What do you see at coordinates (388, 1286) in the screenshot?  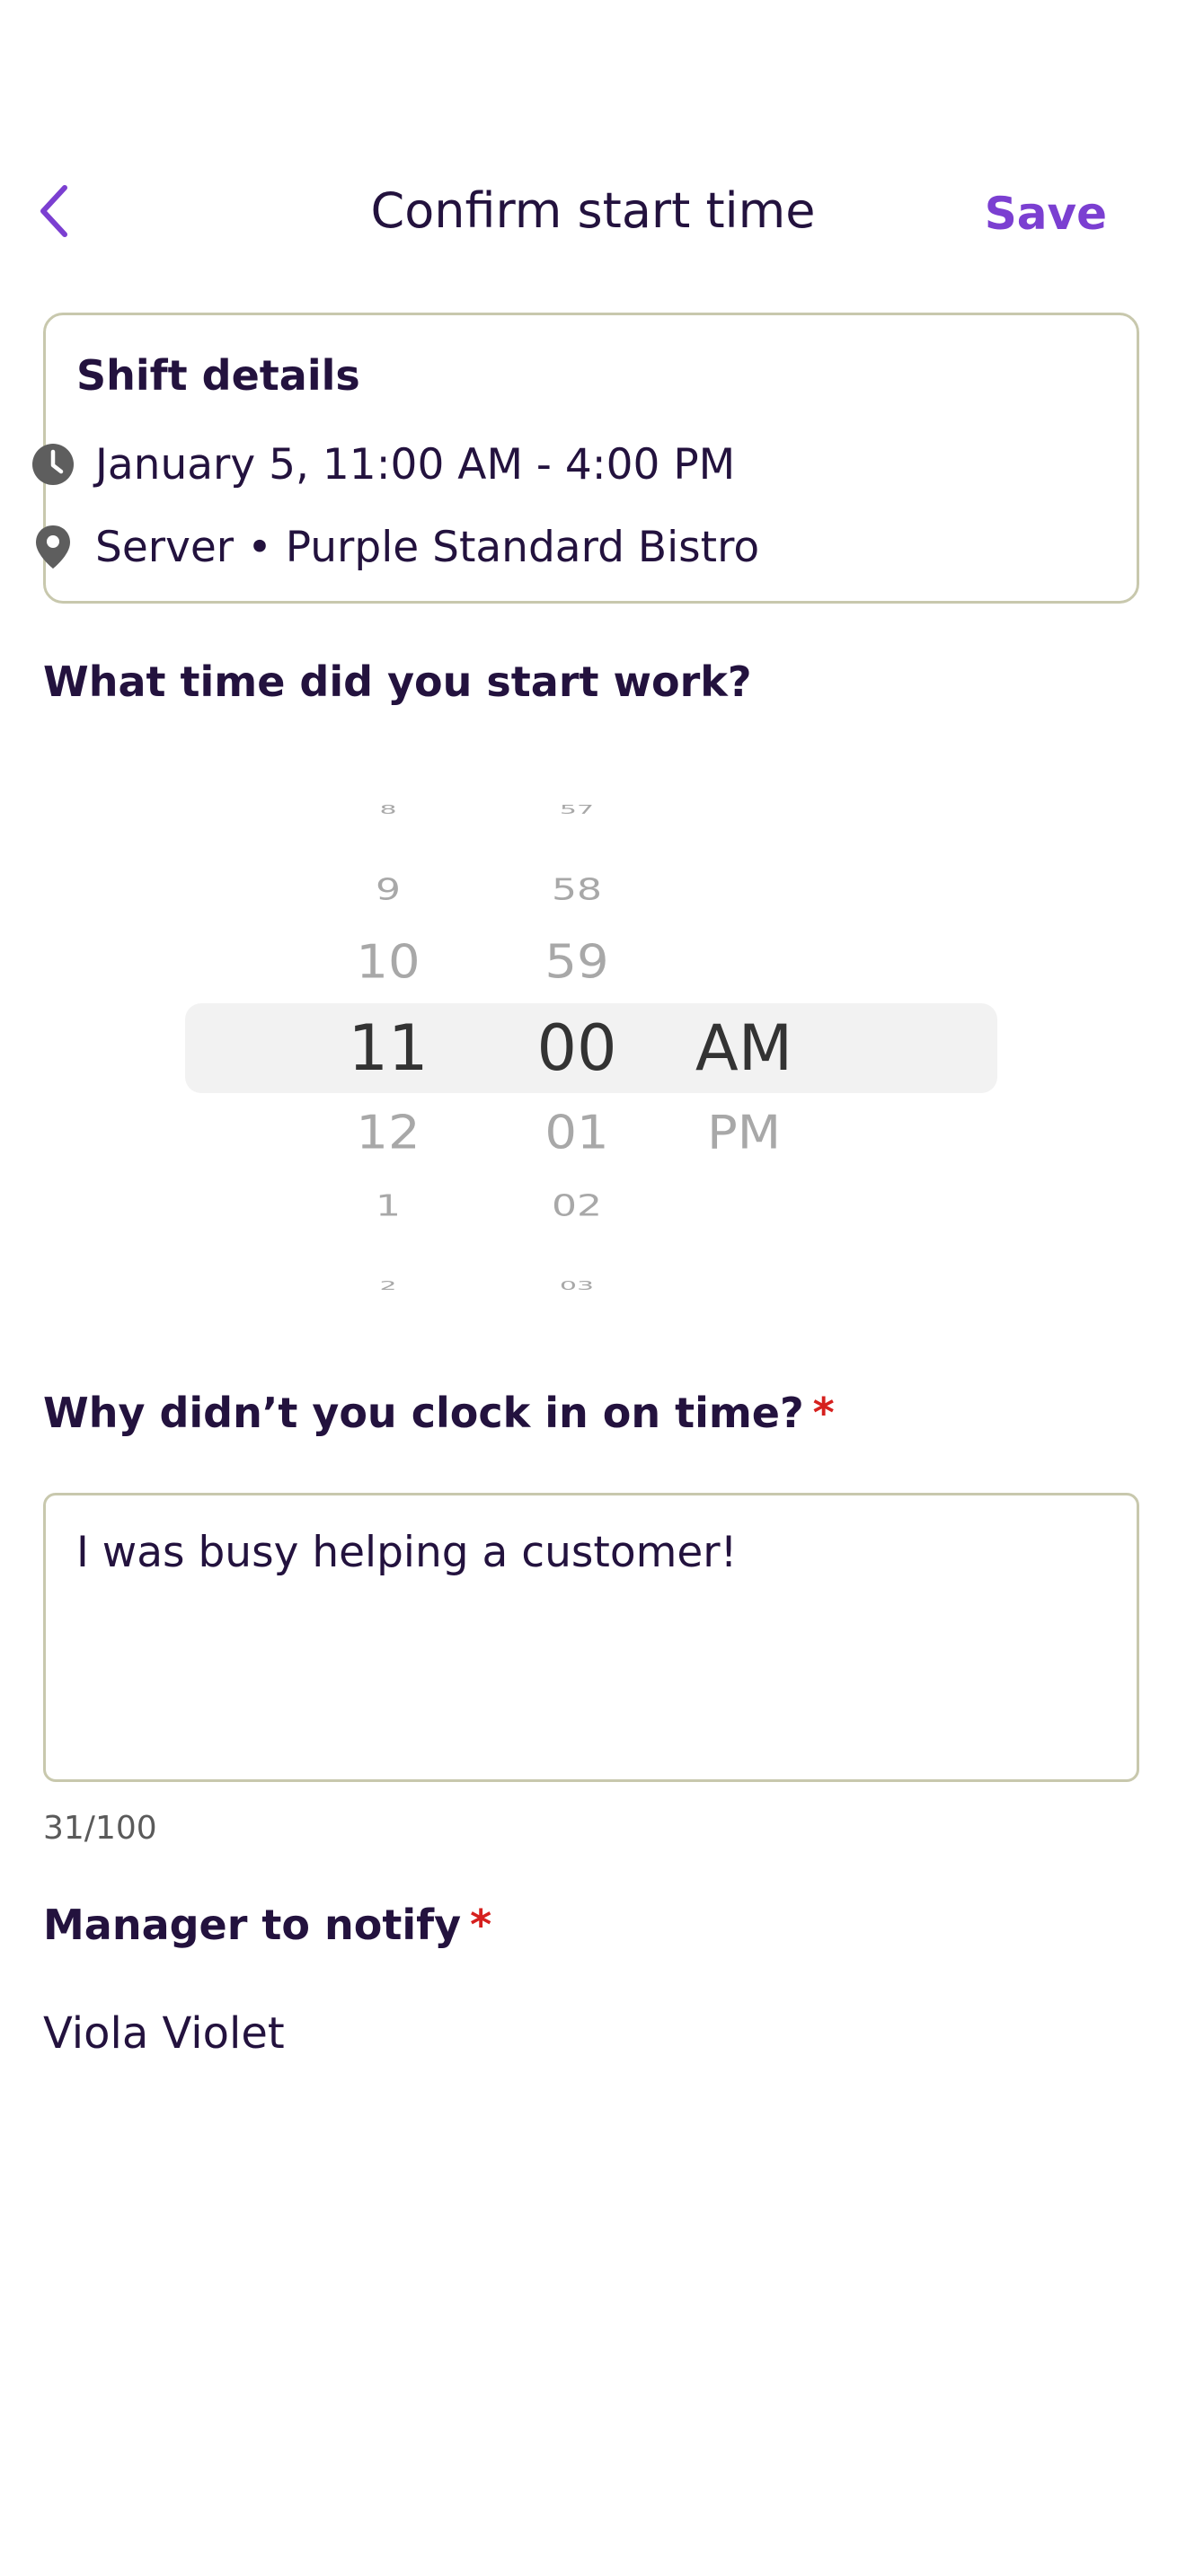 I see `picker-item: 2` at bounding box center [388, 1286].